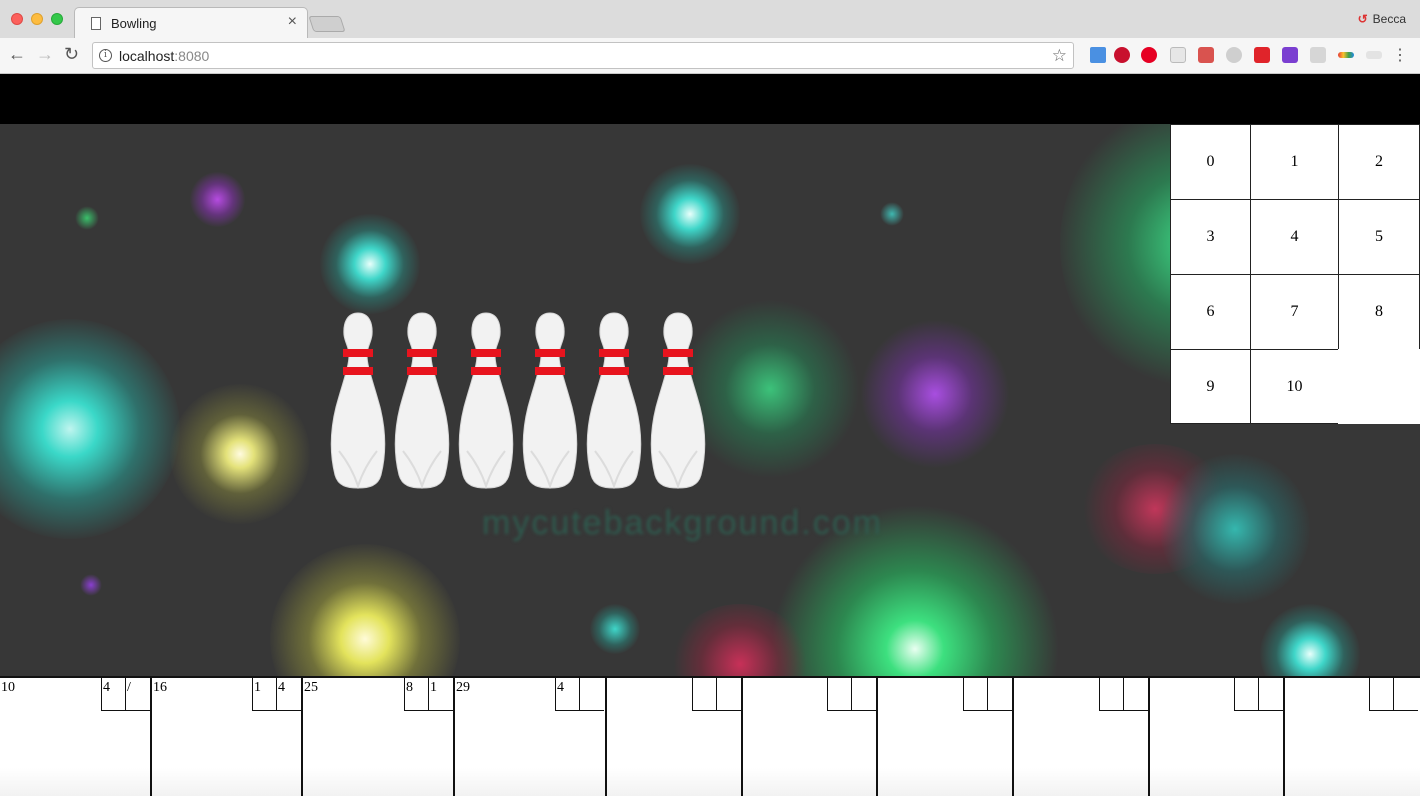 The width and height of the screenshot is (1420, 796). Describe the element at coordinates (191, 22) in the screenshot. I see `browser-tab: Bowling ×` at that location.